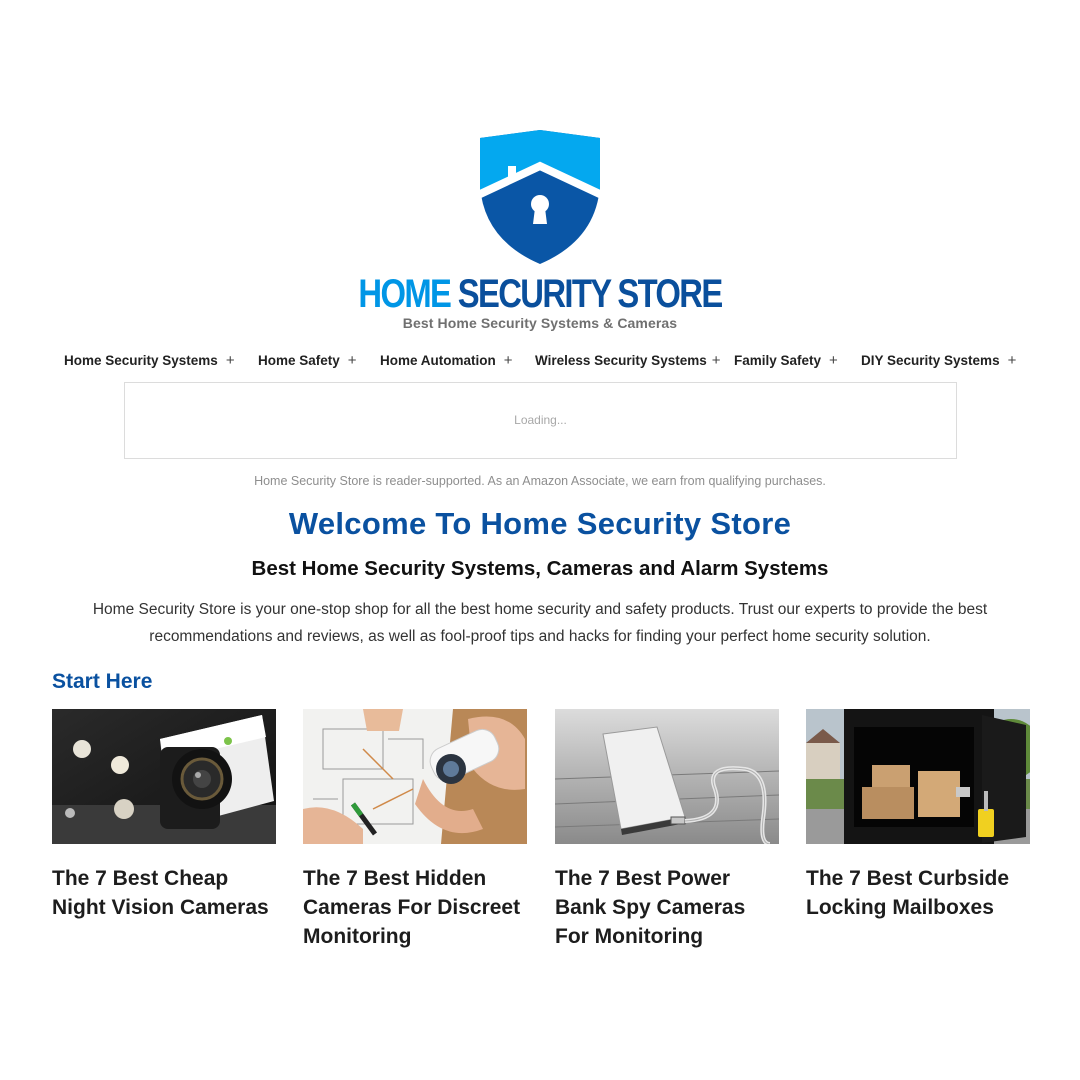  I want to click on nav-item-home-automation: Home Automation +, so click(446, 361).